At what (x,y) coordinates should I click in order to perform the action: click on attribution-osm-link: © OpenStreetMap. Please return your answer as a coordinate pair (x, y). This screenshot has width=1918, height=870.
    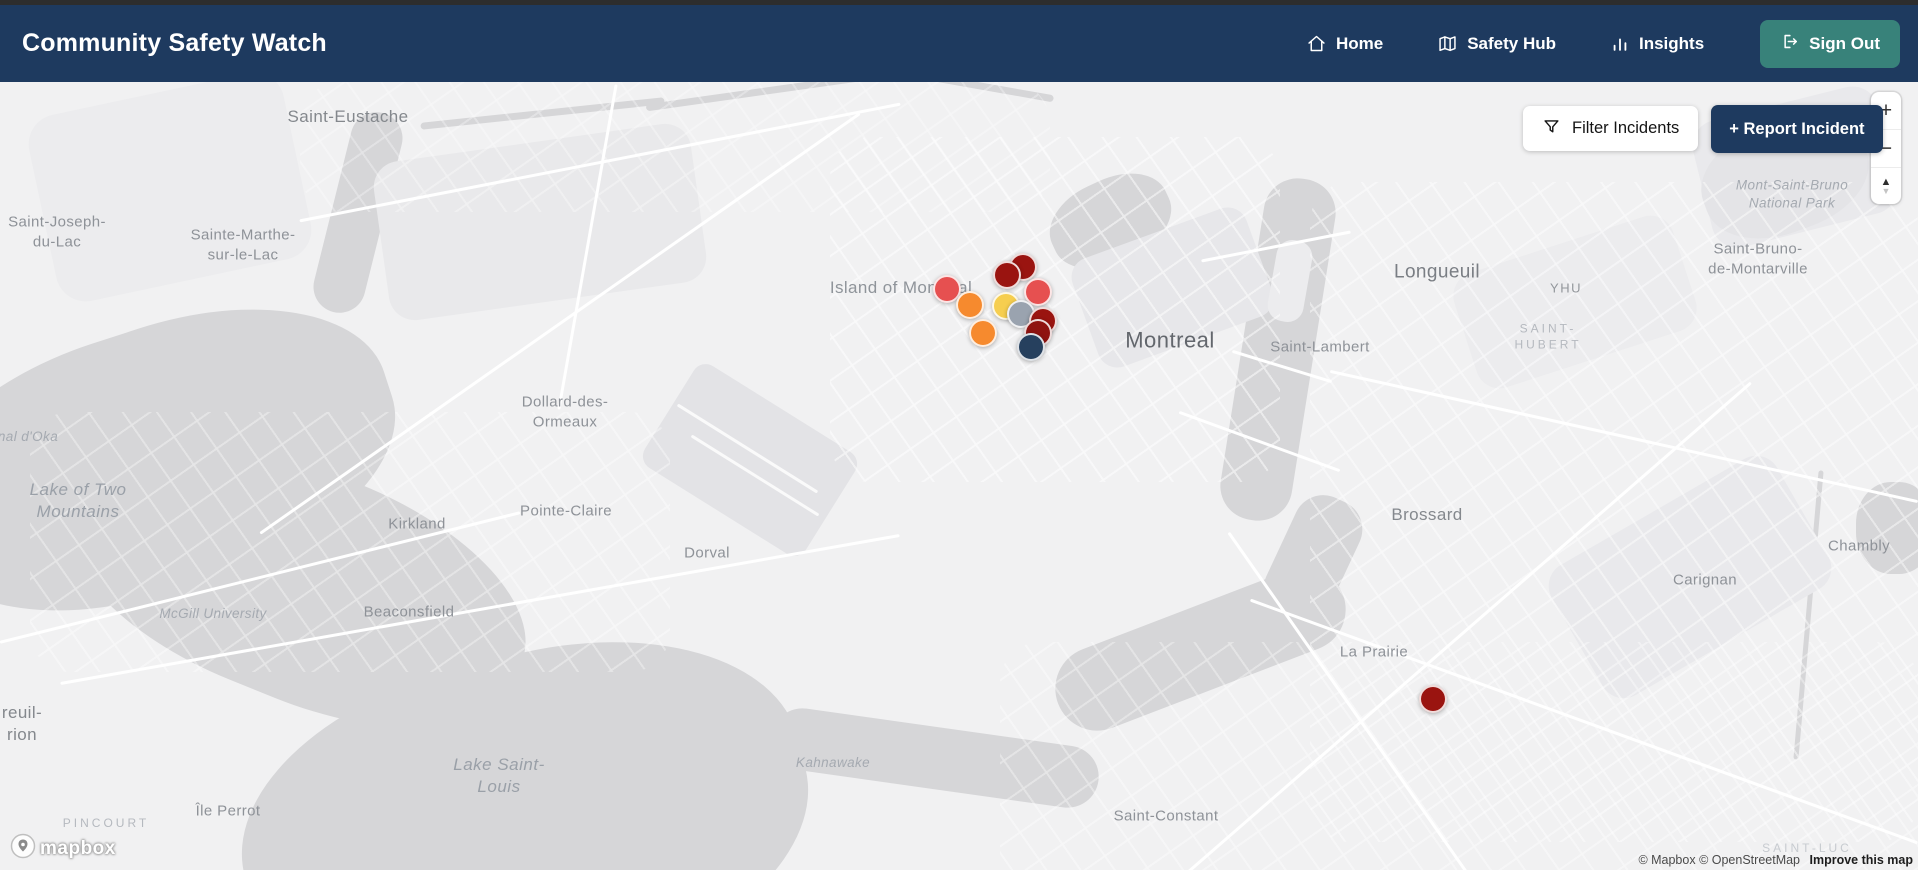
    Looking at the image, I should click on (1749, 860).